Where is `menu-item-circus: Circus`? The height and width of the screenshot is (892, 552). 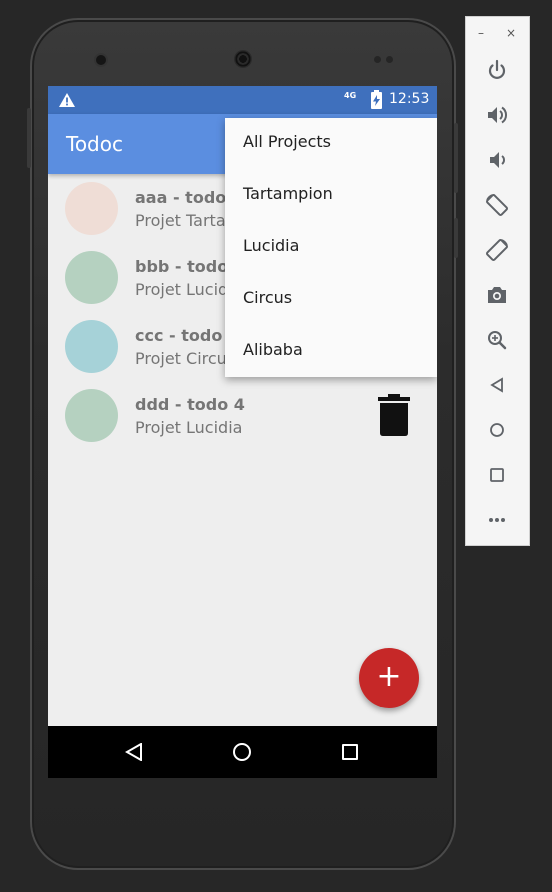 menu-item-circus: Circus is located at coordinates (331, 300).